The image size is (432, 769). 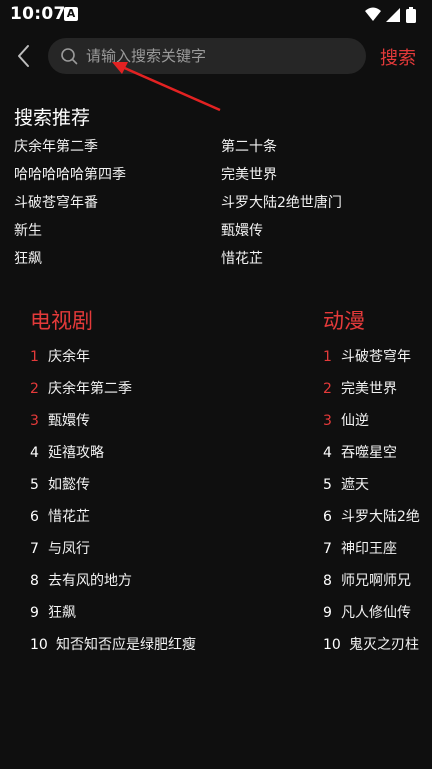 I want to click on search-box, so click(x=207, y=56).